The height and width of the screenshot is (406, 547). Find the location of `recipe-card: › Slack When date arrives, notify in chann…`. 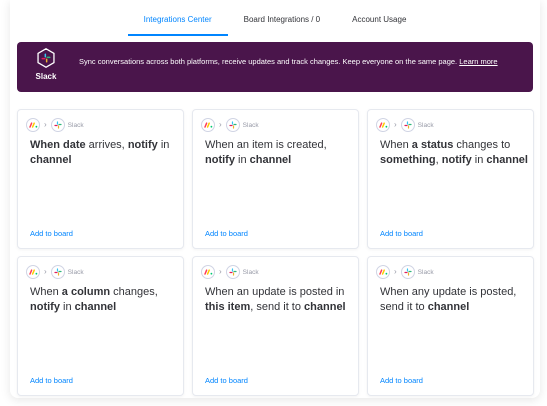

recipe-card: › Slack When date arrives, notify in chann… is located at coordinates (100, 179).